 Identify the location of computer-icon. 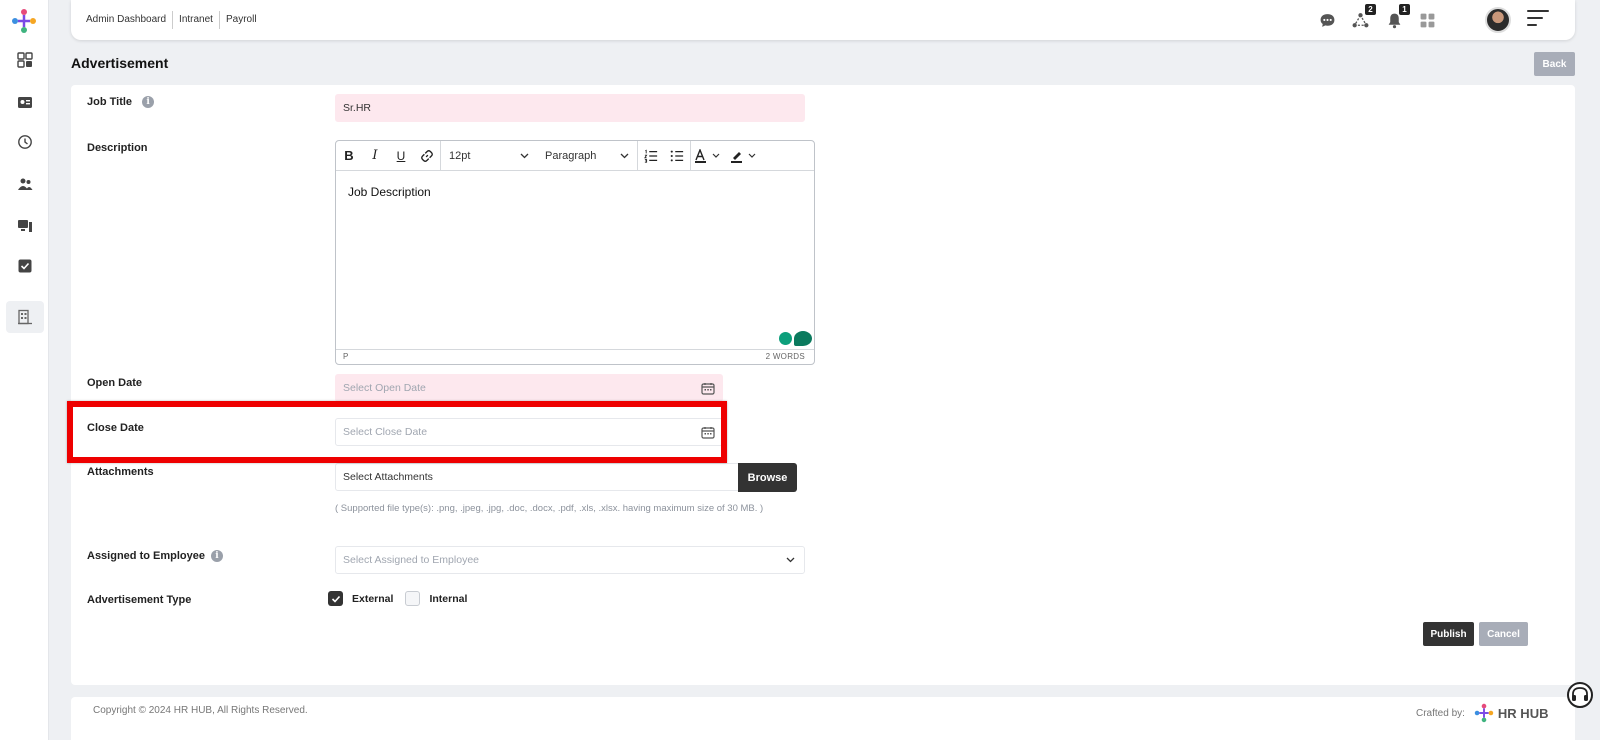
(25, 226).